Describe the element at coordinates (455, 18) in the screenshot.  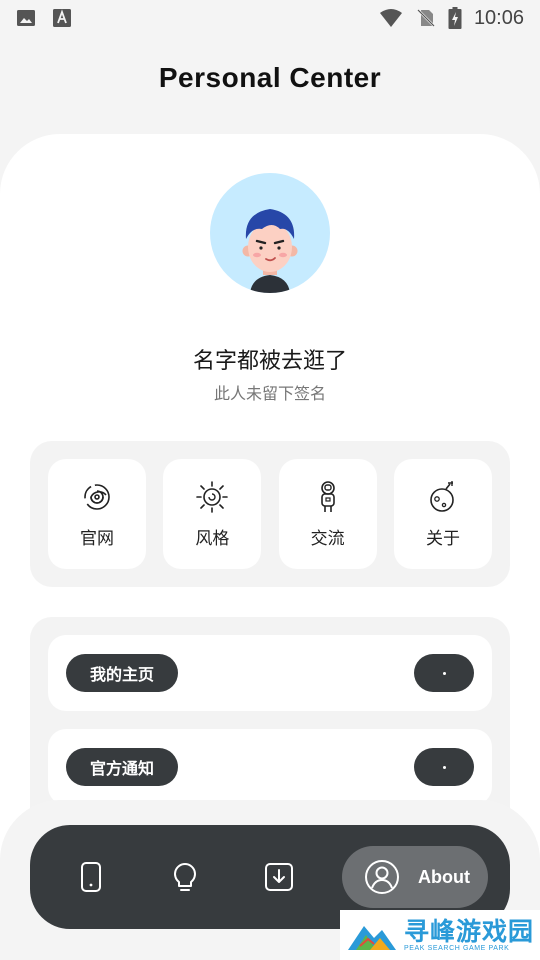
I see `battery-charging-icon` at that location.